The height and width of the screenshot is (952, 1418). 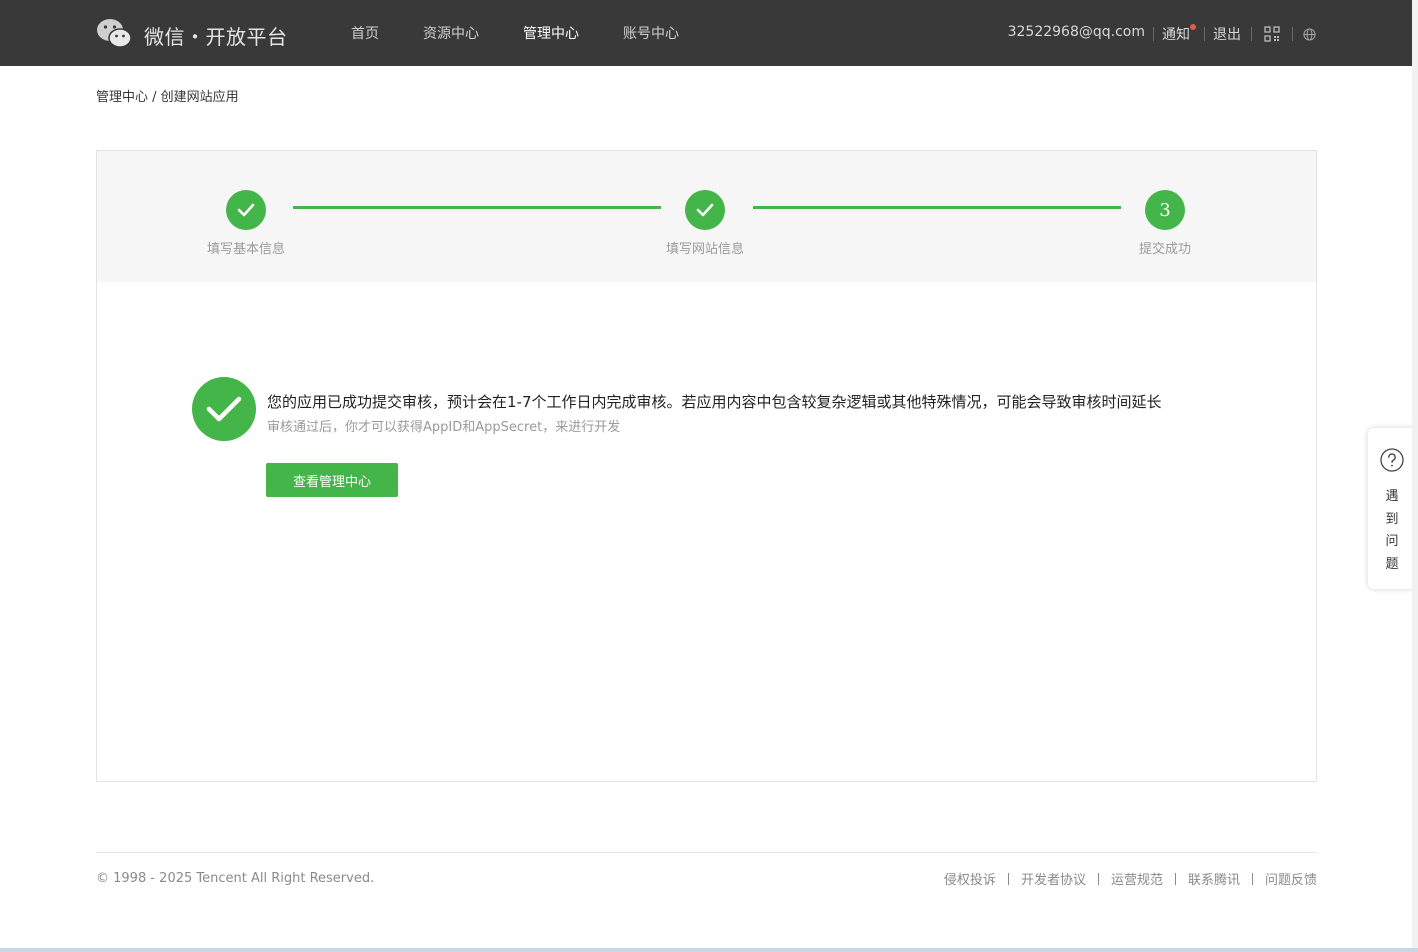 I want to click on scrollbar, so click(x=1415, y=476).